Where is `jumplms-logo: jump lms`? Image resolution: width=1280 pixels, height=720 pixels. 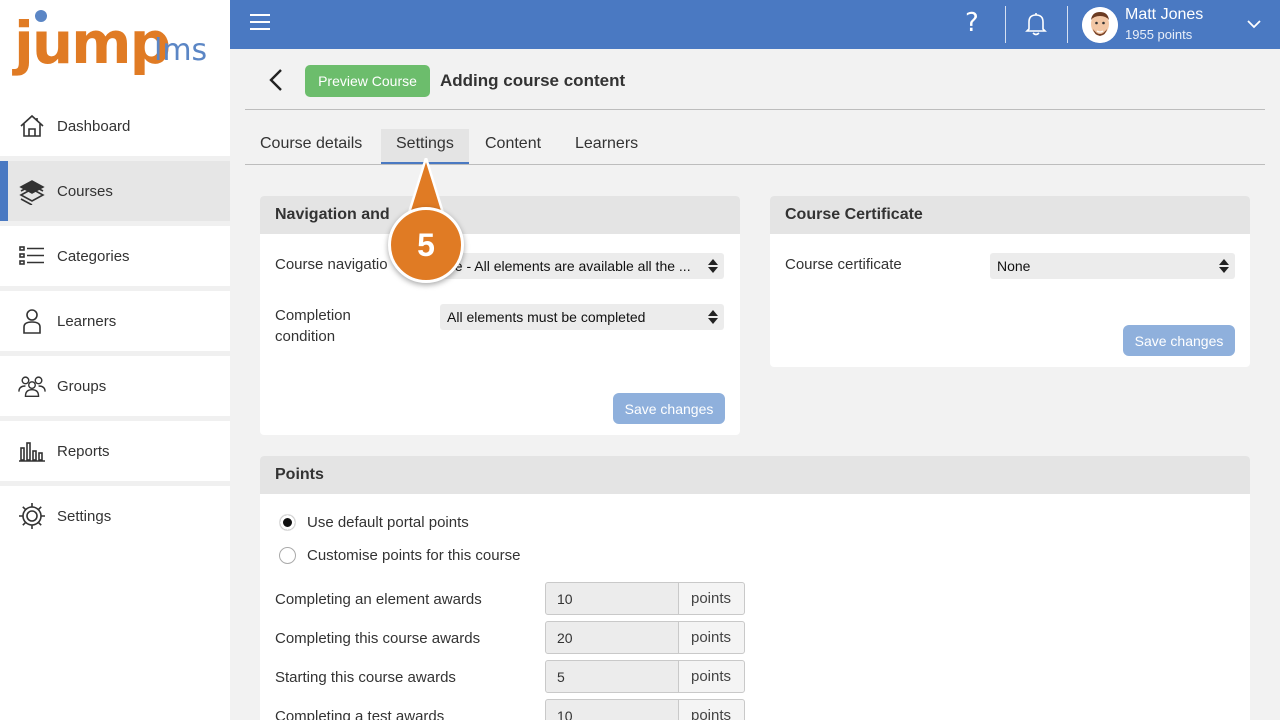 jumplms-logo: jump lms is located at coordinates (119, 48).